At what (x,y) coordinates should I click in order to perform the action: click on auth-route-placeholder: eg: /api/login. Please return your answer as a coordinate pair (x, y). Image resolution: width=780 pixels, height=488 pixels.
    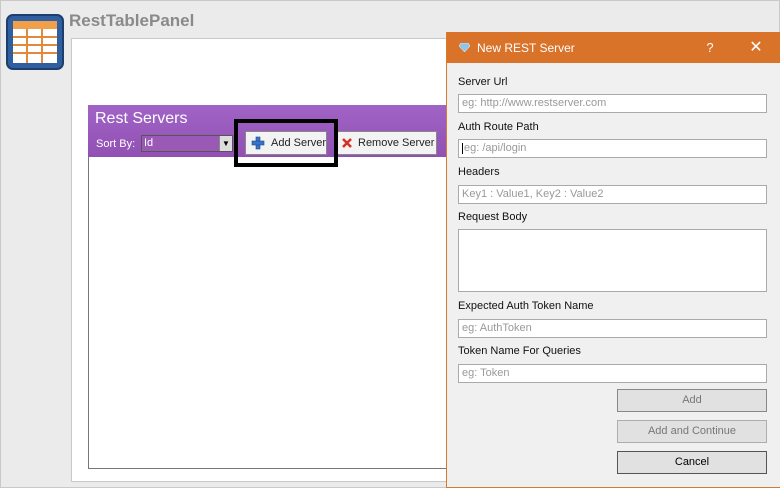
    Looking at the image, I should click on (495, 148).